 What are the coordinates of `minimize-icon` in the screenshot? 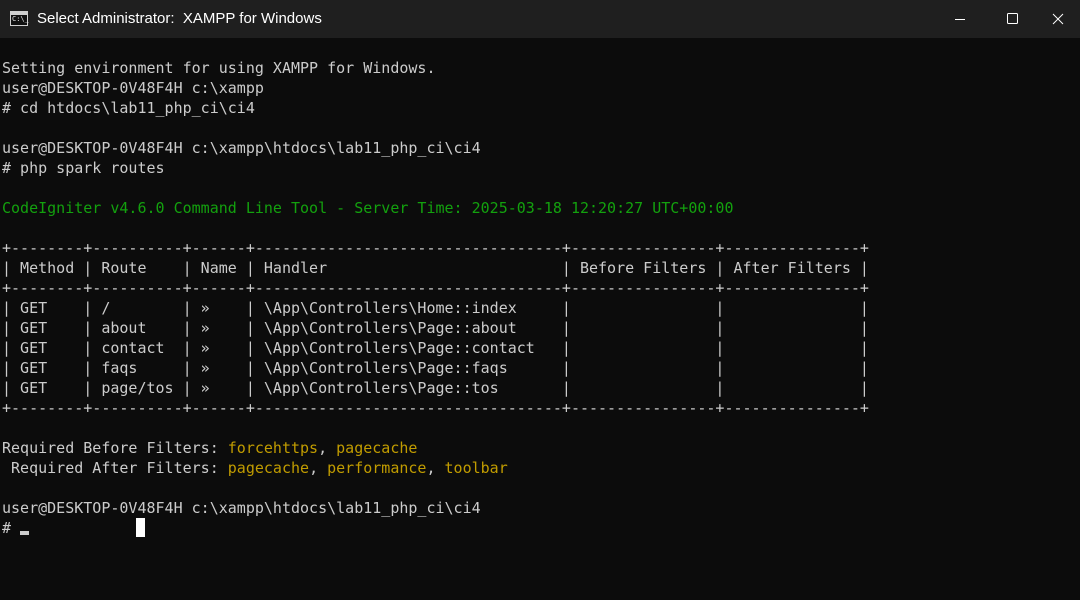 It's located at (960, 19).